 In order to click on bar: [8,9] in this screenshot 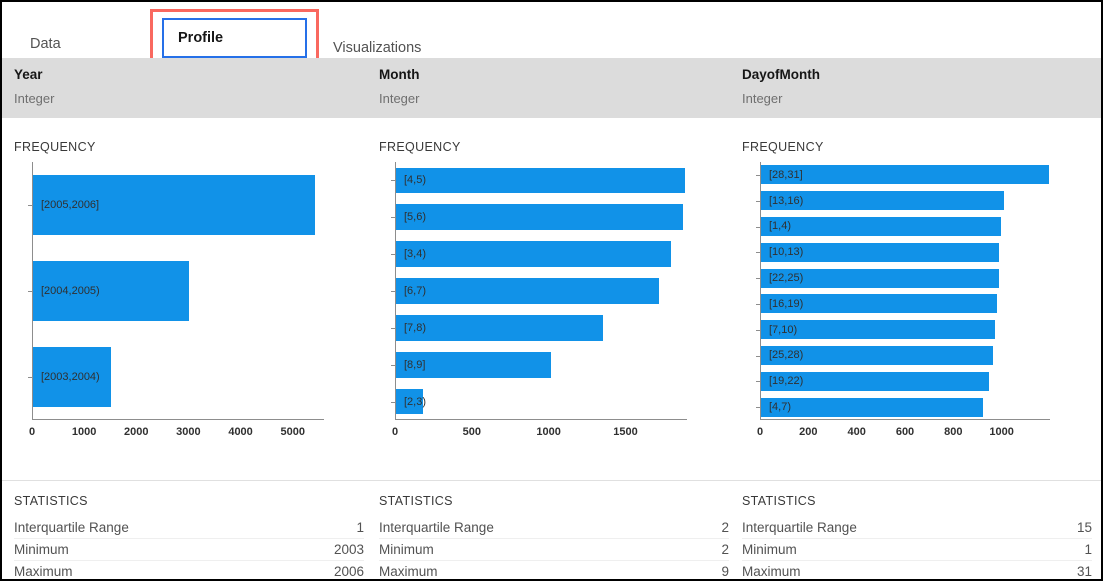, I will do `click(474, 364)`.